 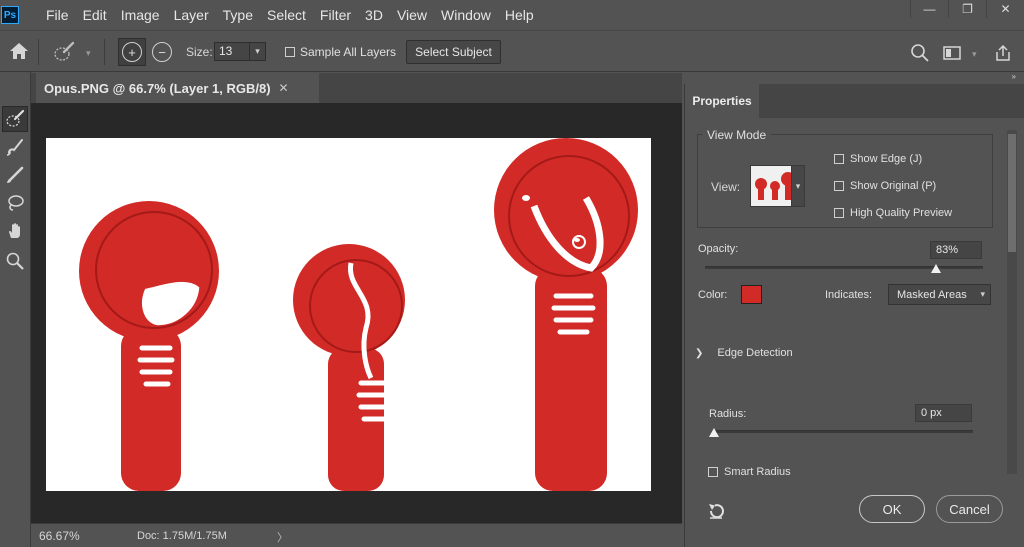 What do you see at coordinates (952, 53) in the screenshot?
I see `workspace-icon` at bounding box center [952, 53].